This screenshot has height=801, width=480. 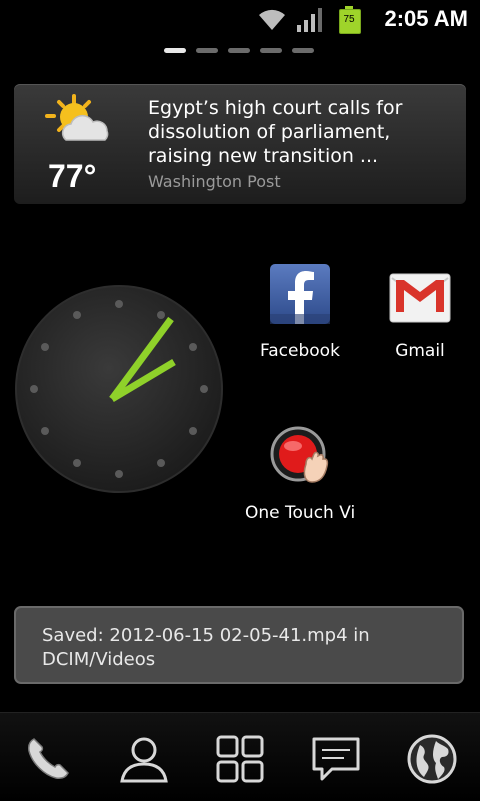 I want to click on partly-cloudy-icon, so click(x=77, y=117).